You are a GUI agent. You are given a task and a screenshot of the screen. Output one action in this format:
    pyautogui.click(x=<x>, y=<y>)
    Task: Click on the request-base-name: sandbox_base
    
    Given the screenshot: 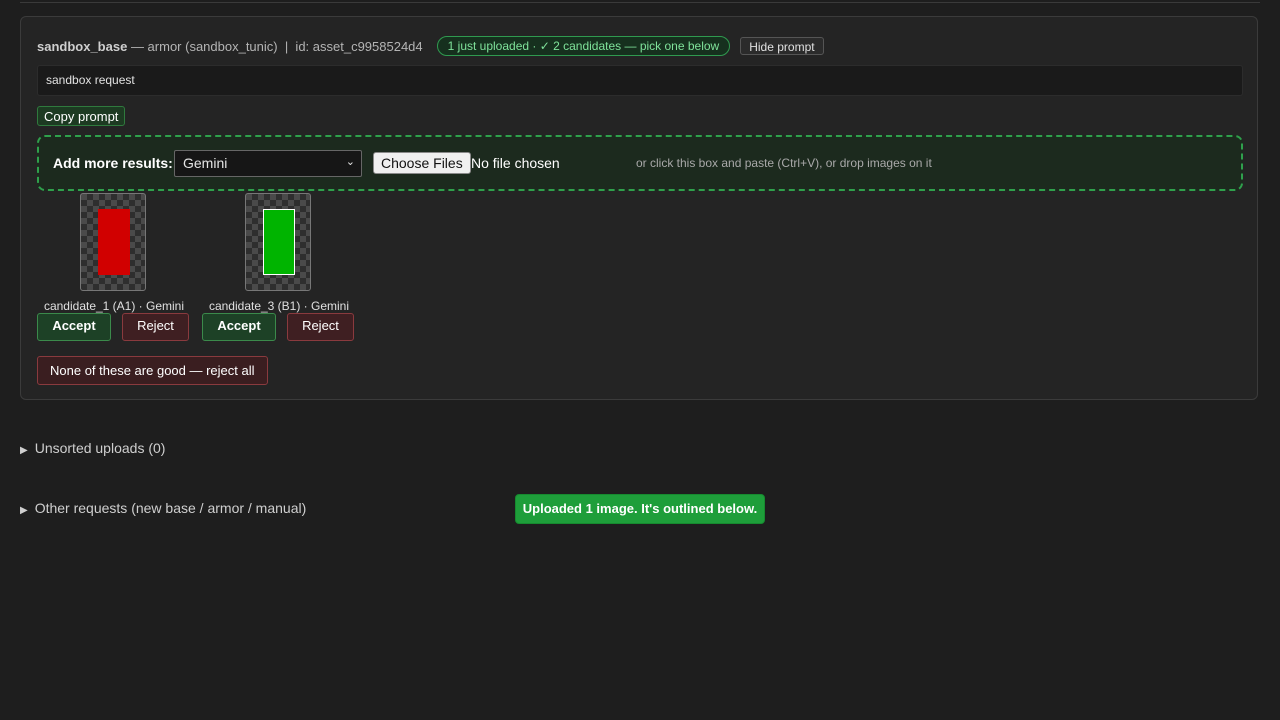 What is the action you would take?
    pyautogui.click(x=82, y=46)
    